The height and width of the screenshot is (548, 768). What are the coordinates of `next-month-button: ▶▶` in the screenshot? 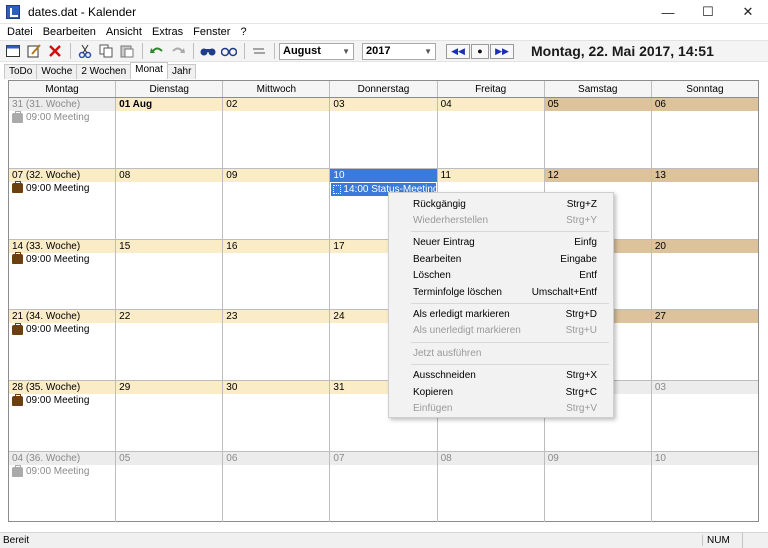 It's located at (502, 51).